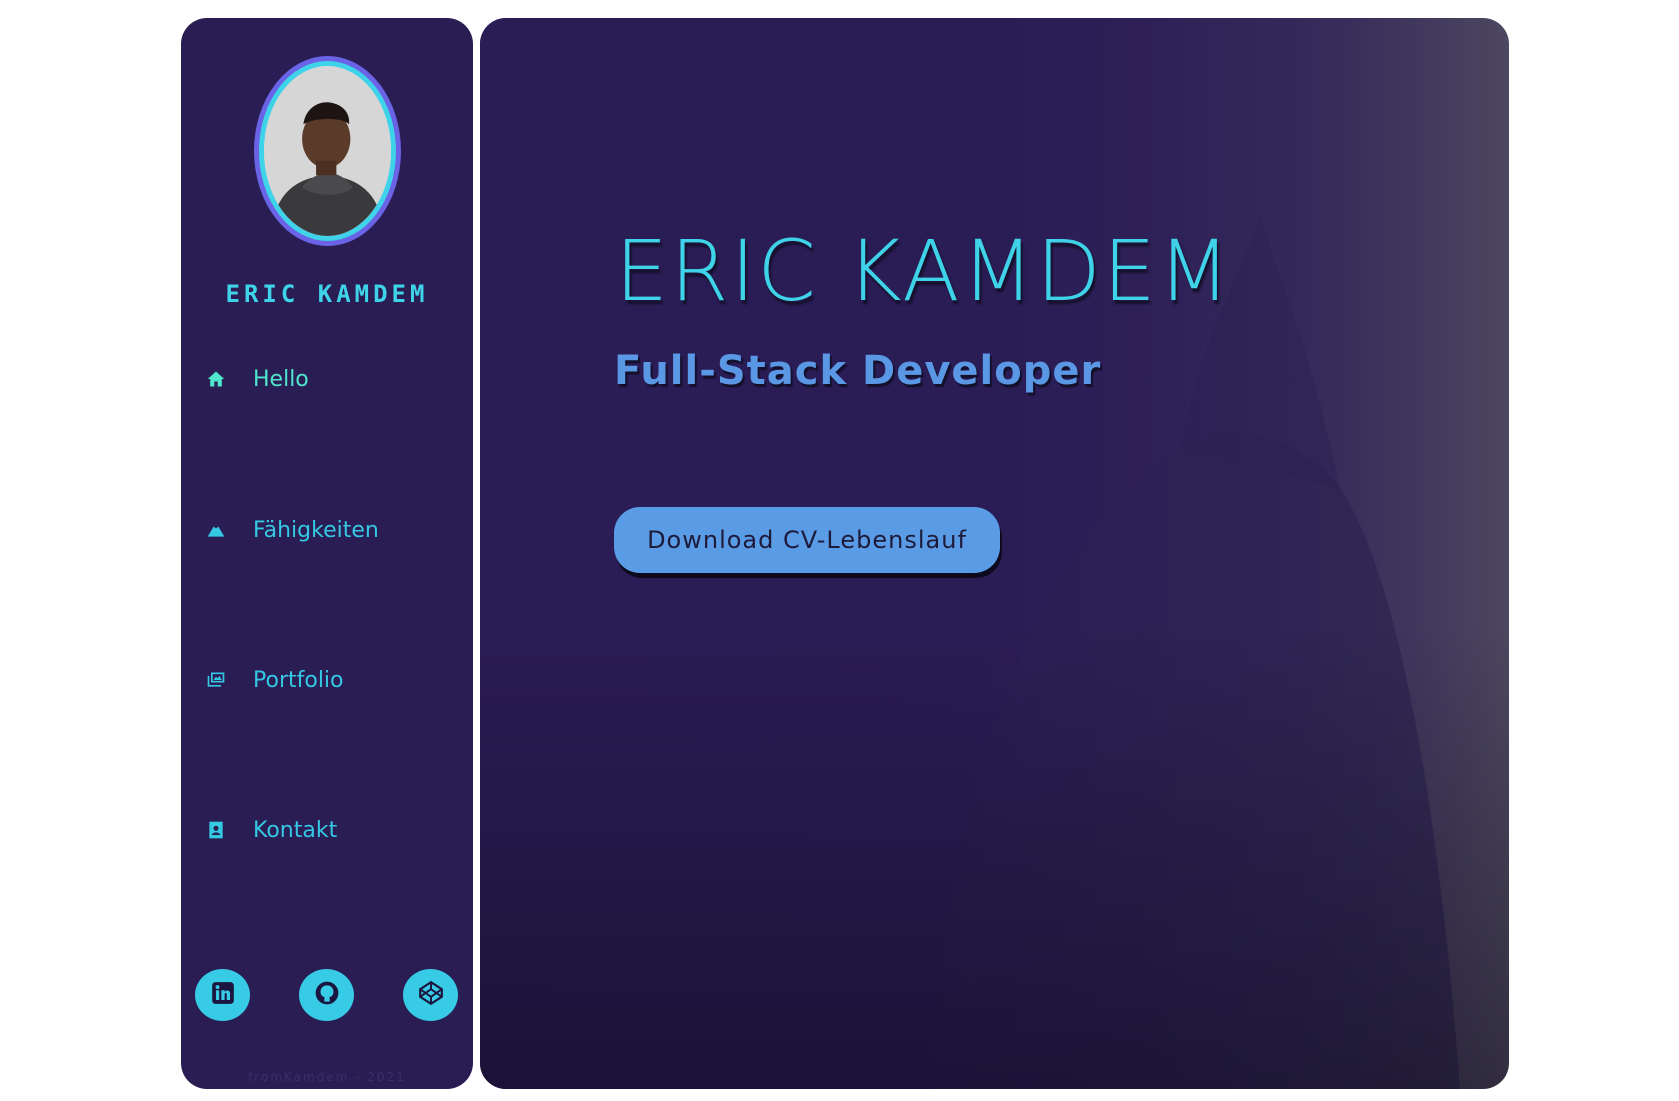 This screenshot has width=1679, height=1101. I want to click on nav-label-portfolio: Portfolio, so click(298, 680).